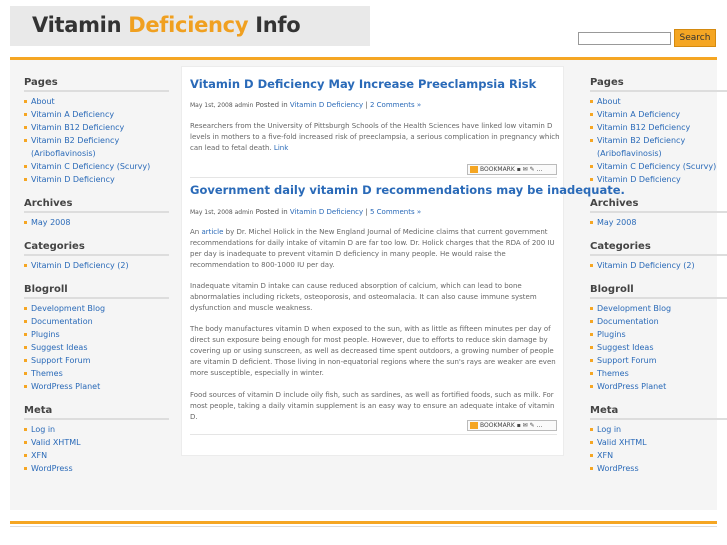 The height and width of the screenshot is (545, 727). Describe the element at coordinates (212, 232) in the screenshot. I see `article-link: article` at that location.